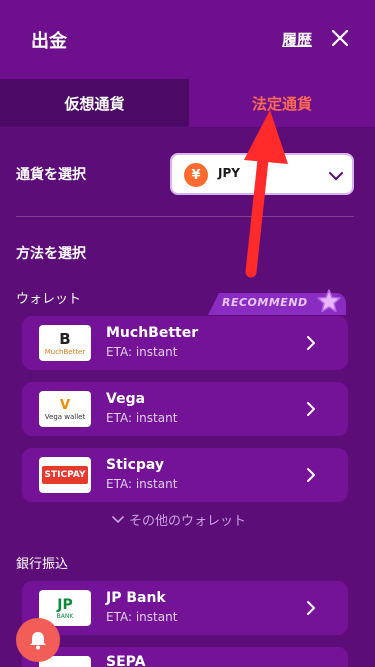 The height and width of the screenshot is (667, 375). I want to click on tab-crypto: 仮想通貨, so click(94, 103).